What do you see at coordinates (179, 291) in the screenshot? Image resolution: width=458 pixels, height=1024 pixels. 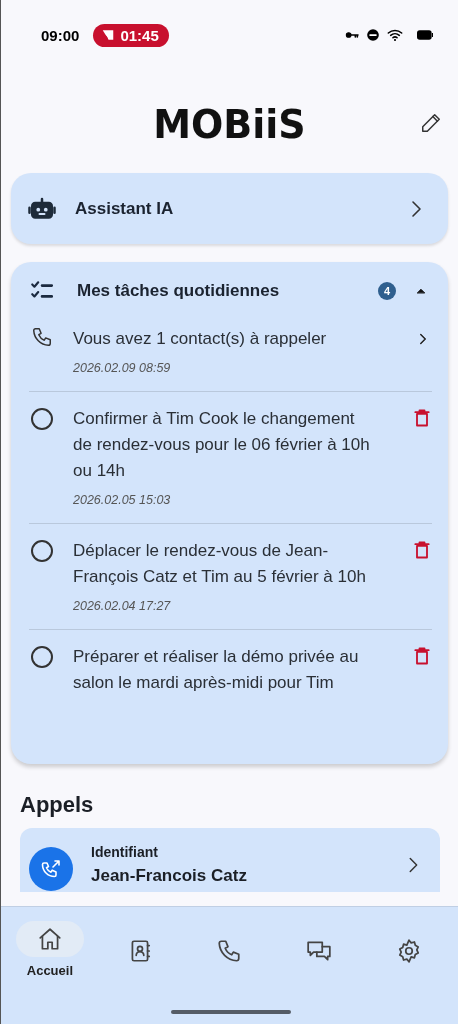 I see `tasks-title: Mes tâches quotidiennes` at bounding box center [179, 291].